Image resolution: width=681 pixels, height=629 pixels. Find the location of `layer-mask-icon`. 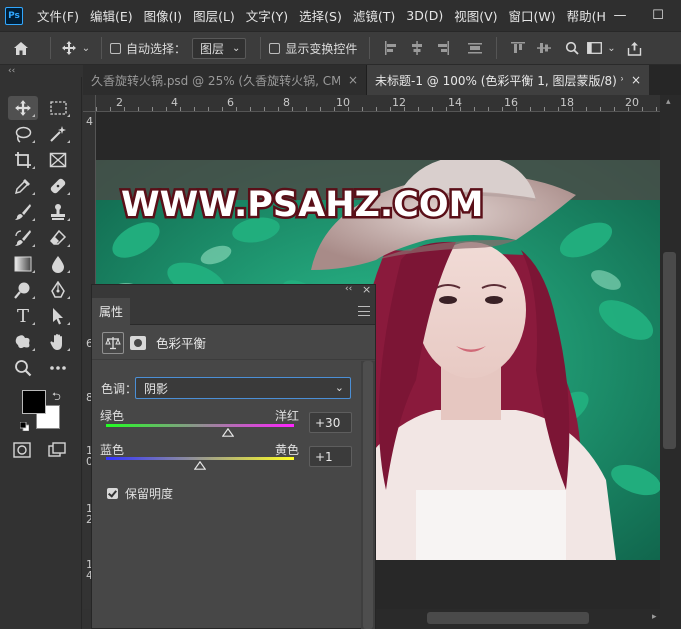

layer-mask-icon is located at coordinates (138, 342).